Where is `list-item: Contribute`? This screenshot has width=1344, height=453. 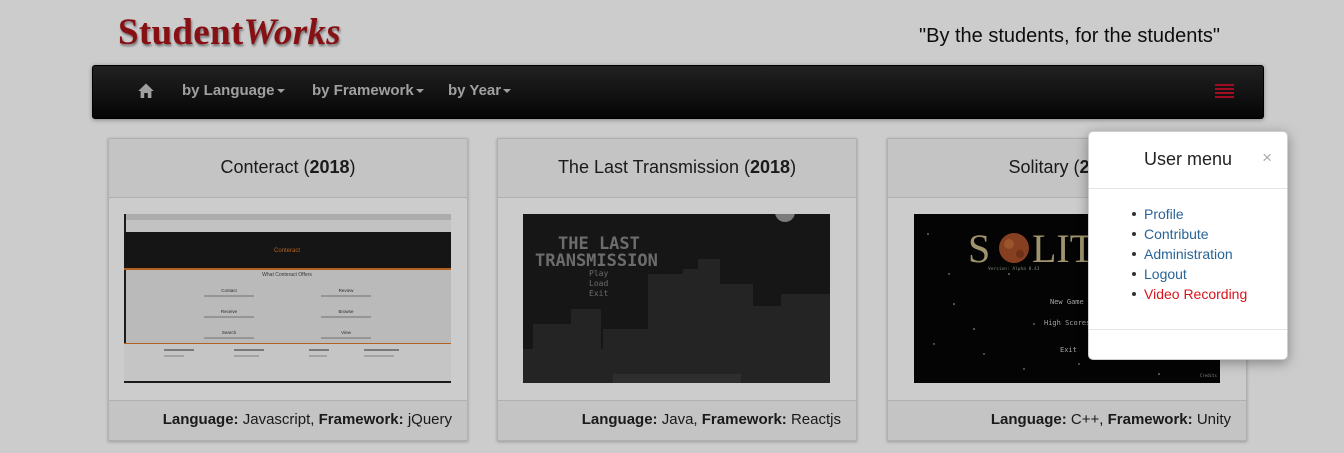 list-item: Contribute is located at coordinates (1189, 234).